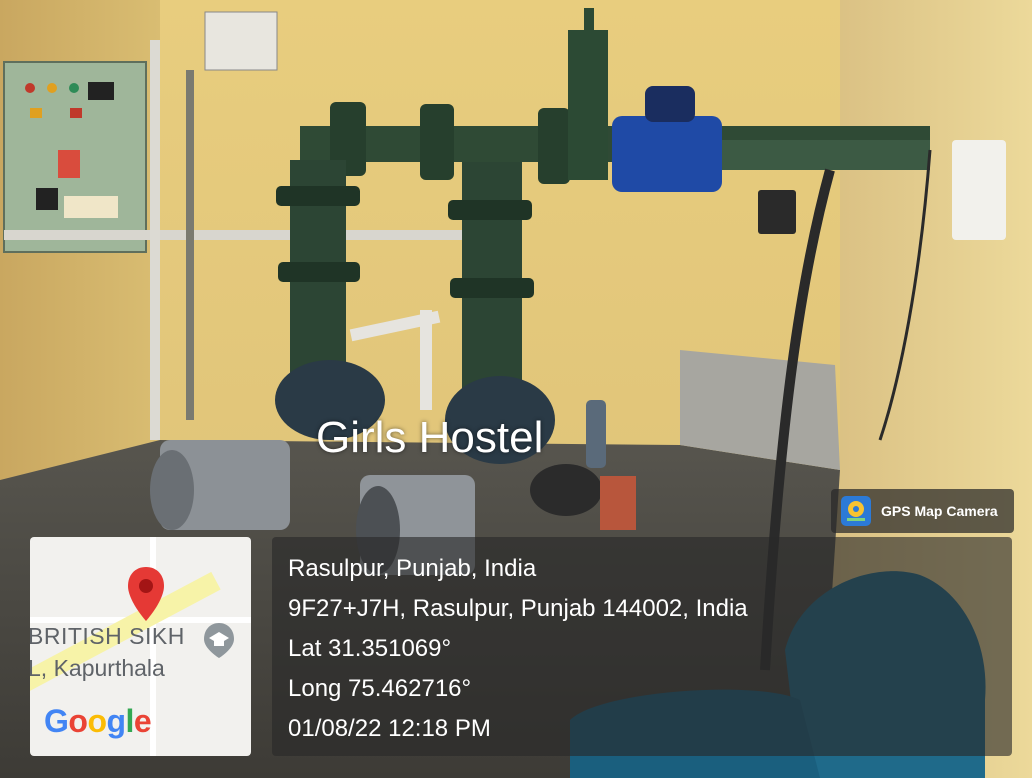 This screenshot has height=778, width=1032. Describe the element at coordinates (146, 594) in the screenshot. I see `location-pin-icon` at that location.